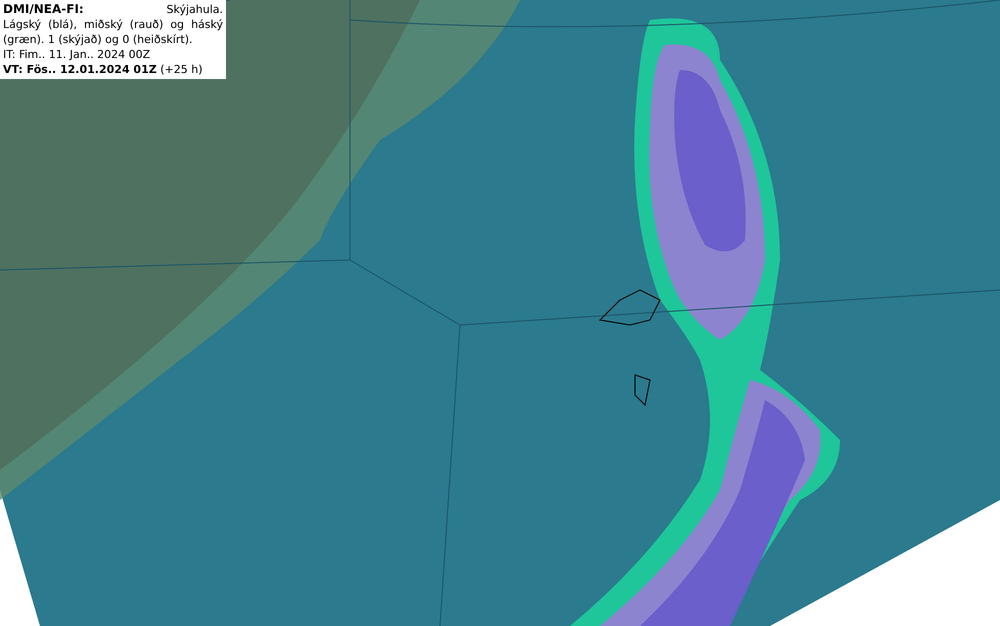 Image resolution: width=1000 pixels, height=626 pixels. What do you see at coordinates (77, 54) in the screenshot?
I see `issue-time: IT: Fim.. 11. Jan.. 2024 00Z` at bounding box center [77, 54].